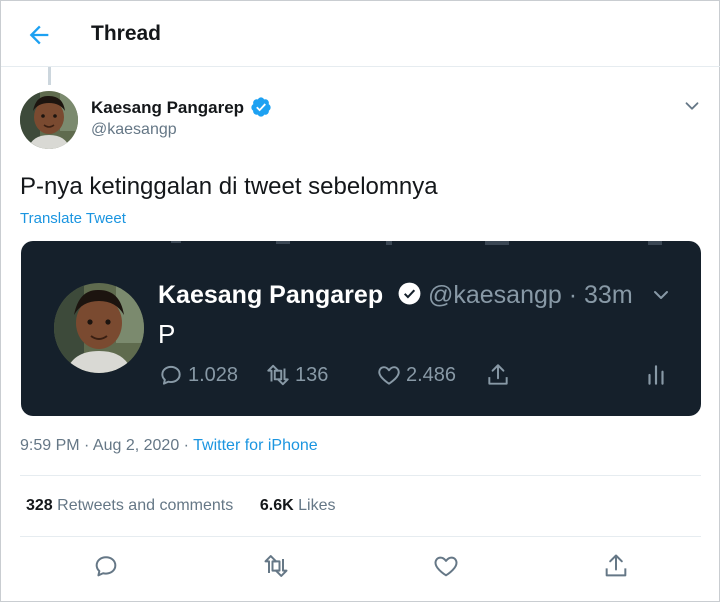  Describe the element at coordinates (39, 505) in the screenshot. I see `retweets-count: 328` at that location.